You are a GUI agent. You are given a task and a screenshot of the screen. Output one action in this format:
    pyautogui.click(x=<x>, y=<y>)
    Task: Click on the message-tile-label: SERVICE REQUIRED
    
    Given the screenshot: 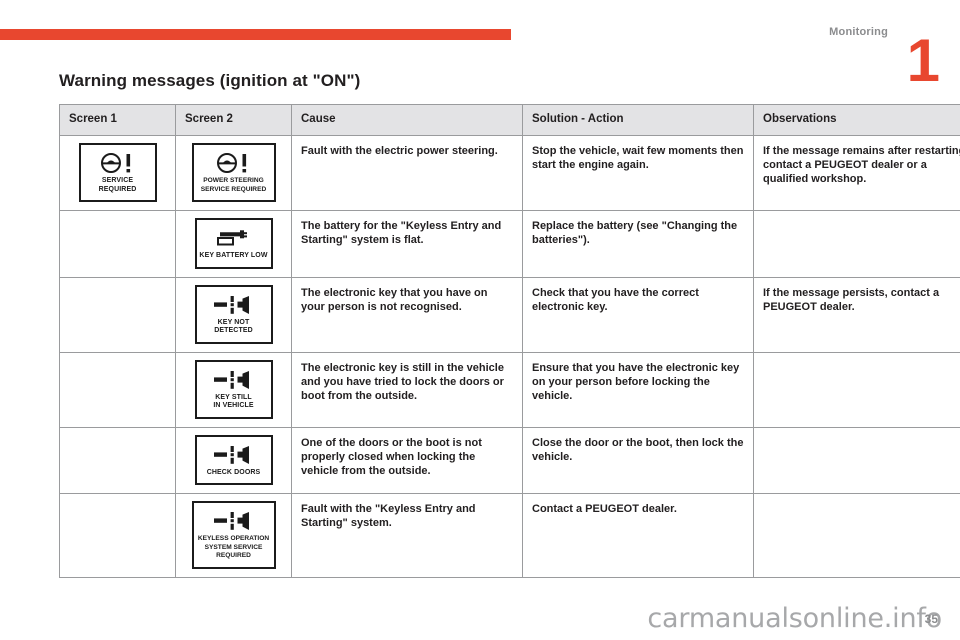 What is the action you would take?
    pyautogui.click(x=117, y=185)
    